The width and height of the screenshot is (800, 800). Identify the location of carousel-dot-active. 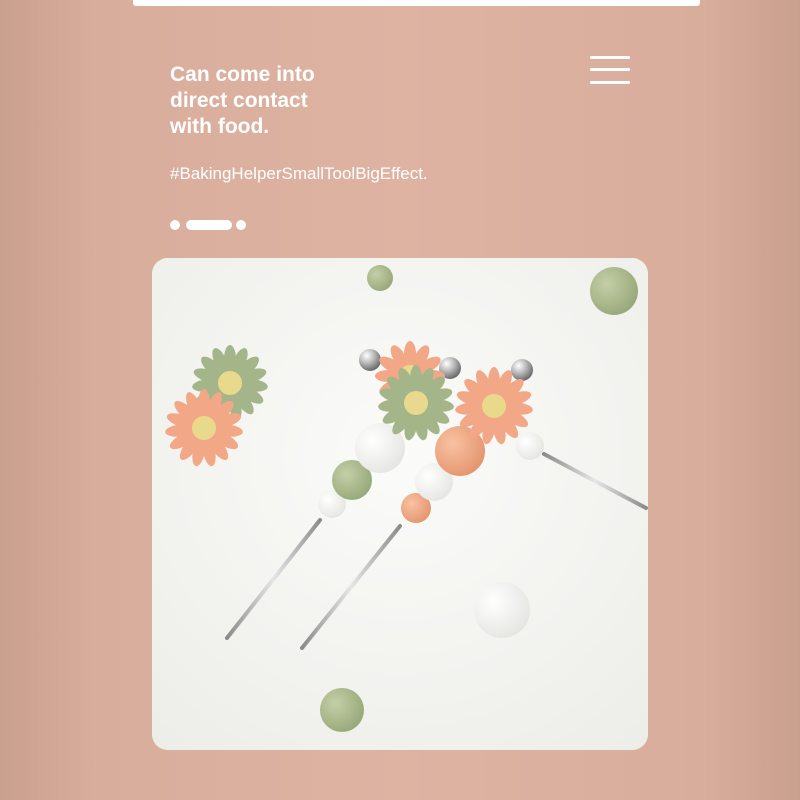
(209, 225).